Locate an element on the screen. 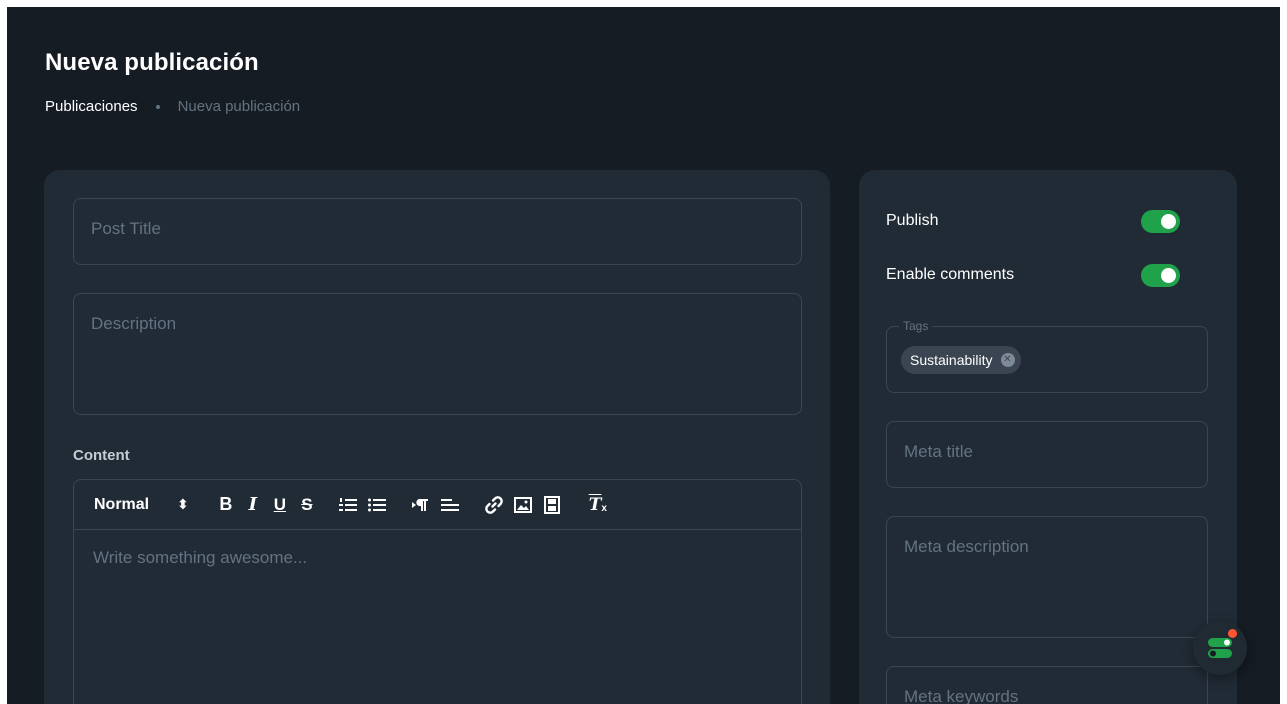 Image resolution: width=1287 pixels, height=704 pixels. meta-description-input: Meta description is located at coordinates (1047, 577).